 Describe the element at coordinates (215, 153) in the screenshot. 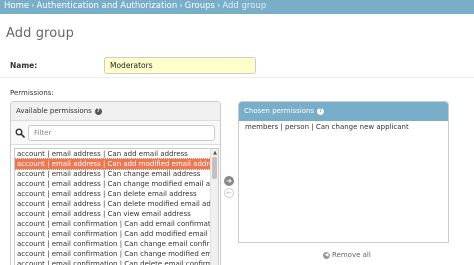

I see `scroll-up-icon: ▲` at that location.